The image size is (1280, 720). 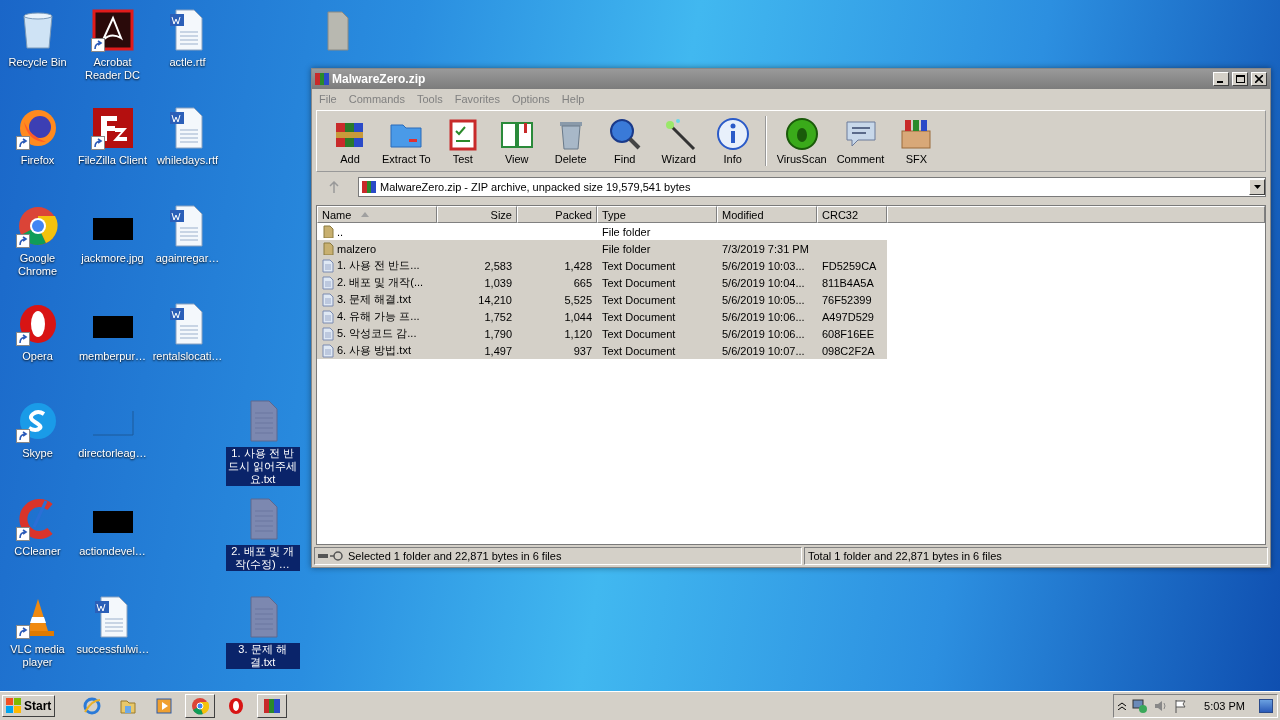 What do you see at coordinates (498, 350) in the screenshot?
I see `table-cell-text: 1,497` at bounding box center [498, 350].